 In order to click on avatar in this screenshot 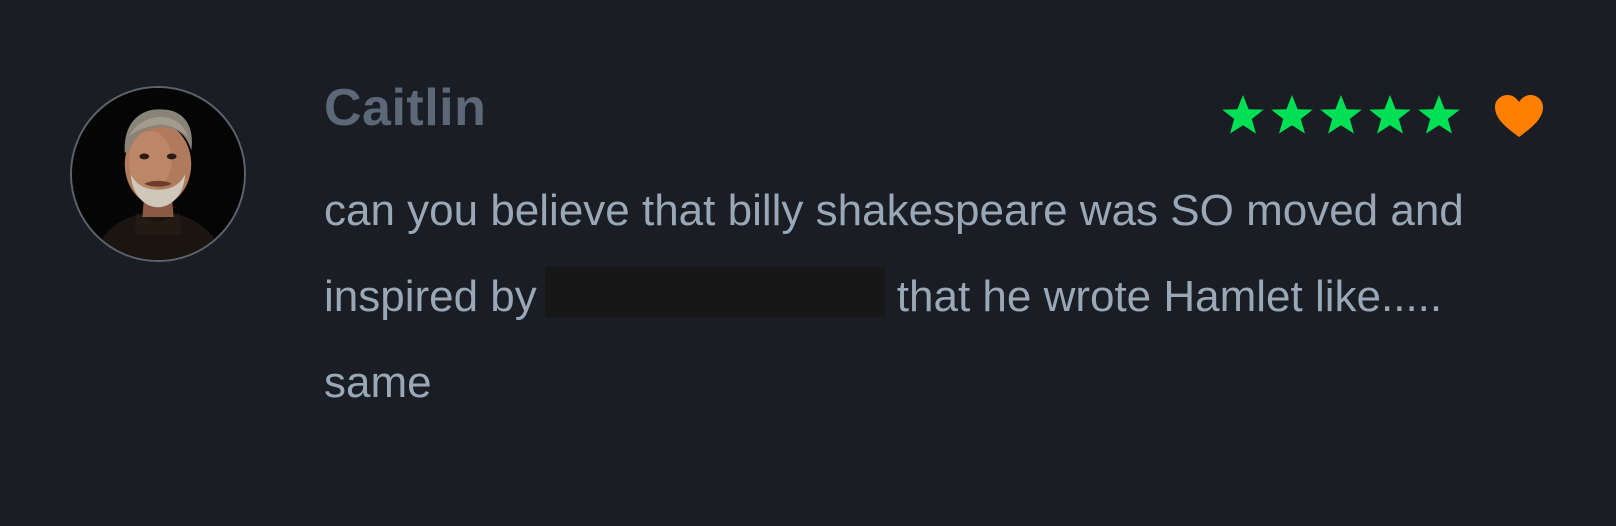, I will do `click(158, 174)`.